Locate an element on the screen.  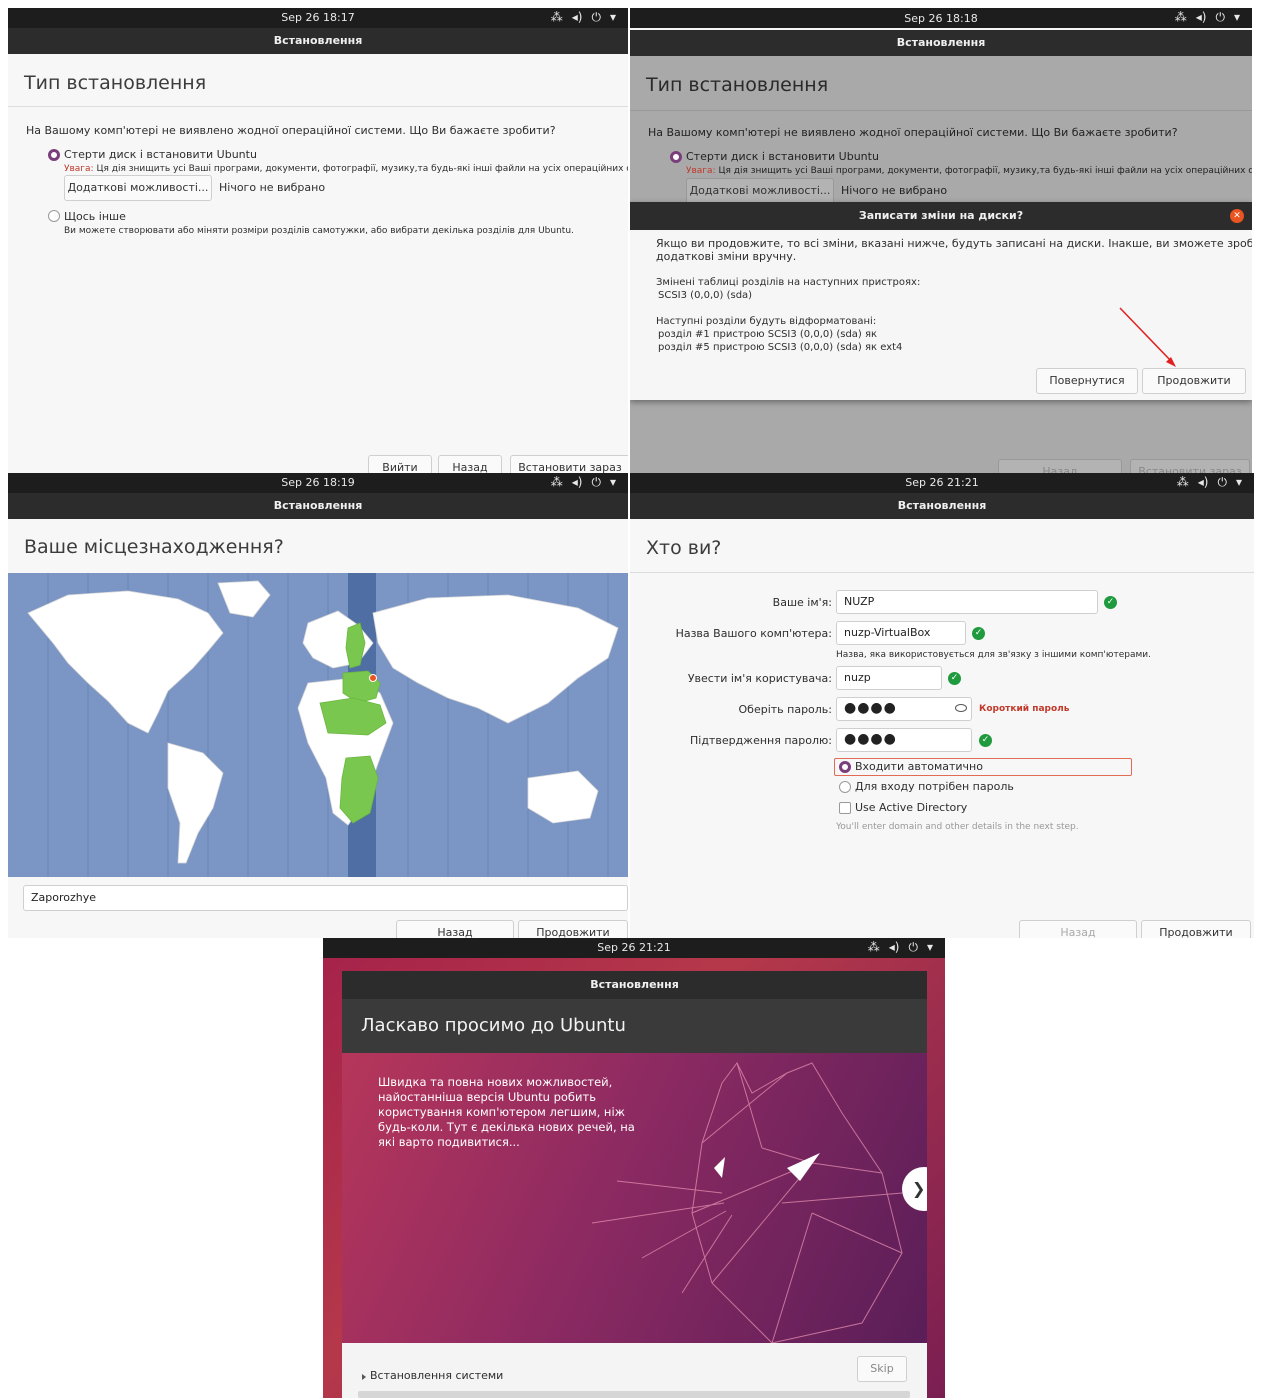
warning-label: Увага: is located at coordinates (79, 169).